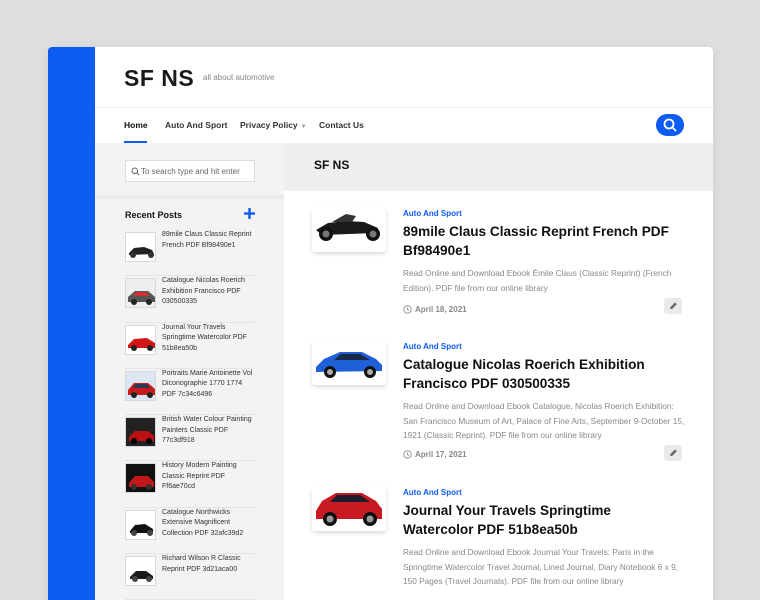 The height and width of the screenshot is (600, 760). What do you see at coordinates (249, 213) in the screenshot?
I see `plus-icon` at bounding box center [249, 213].